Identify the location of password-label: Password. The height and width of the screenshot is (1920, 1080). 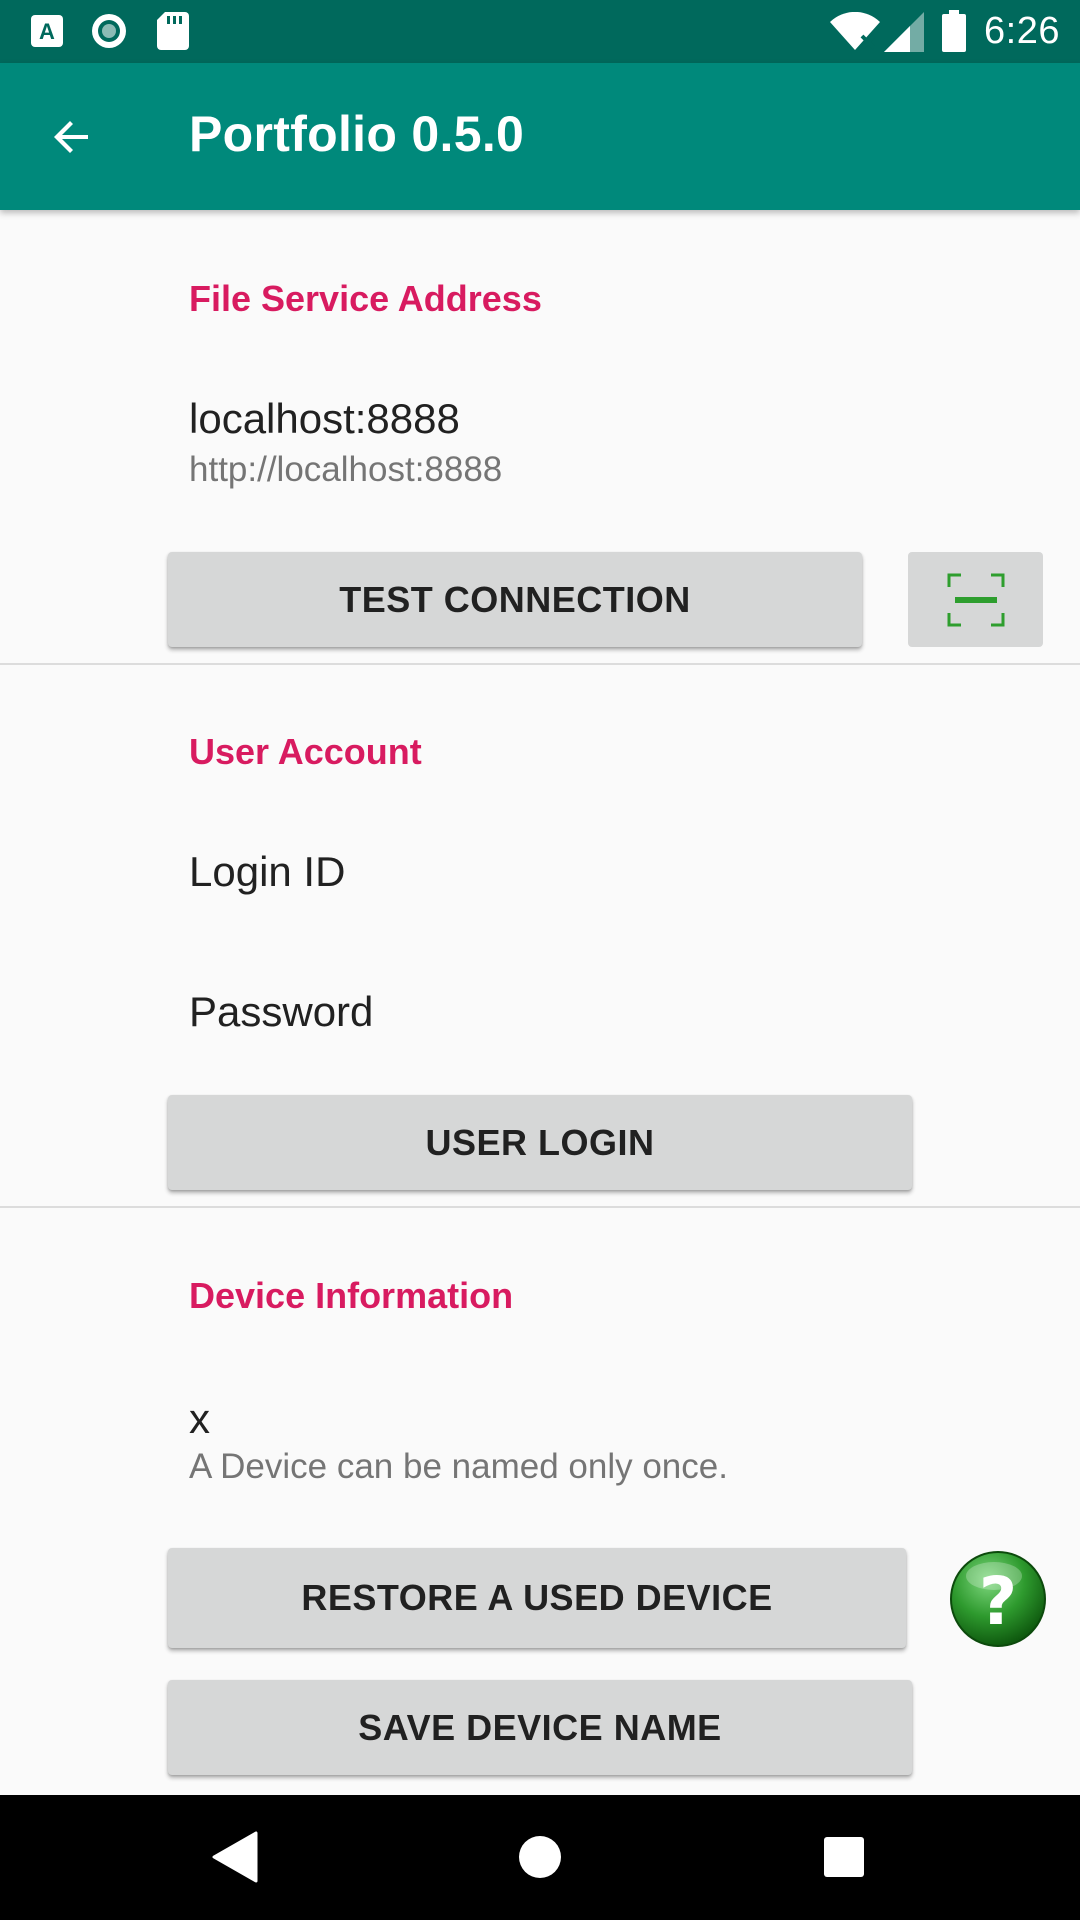
(281, 1011).